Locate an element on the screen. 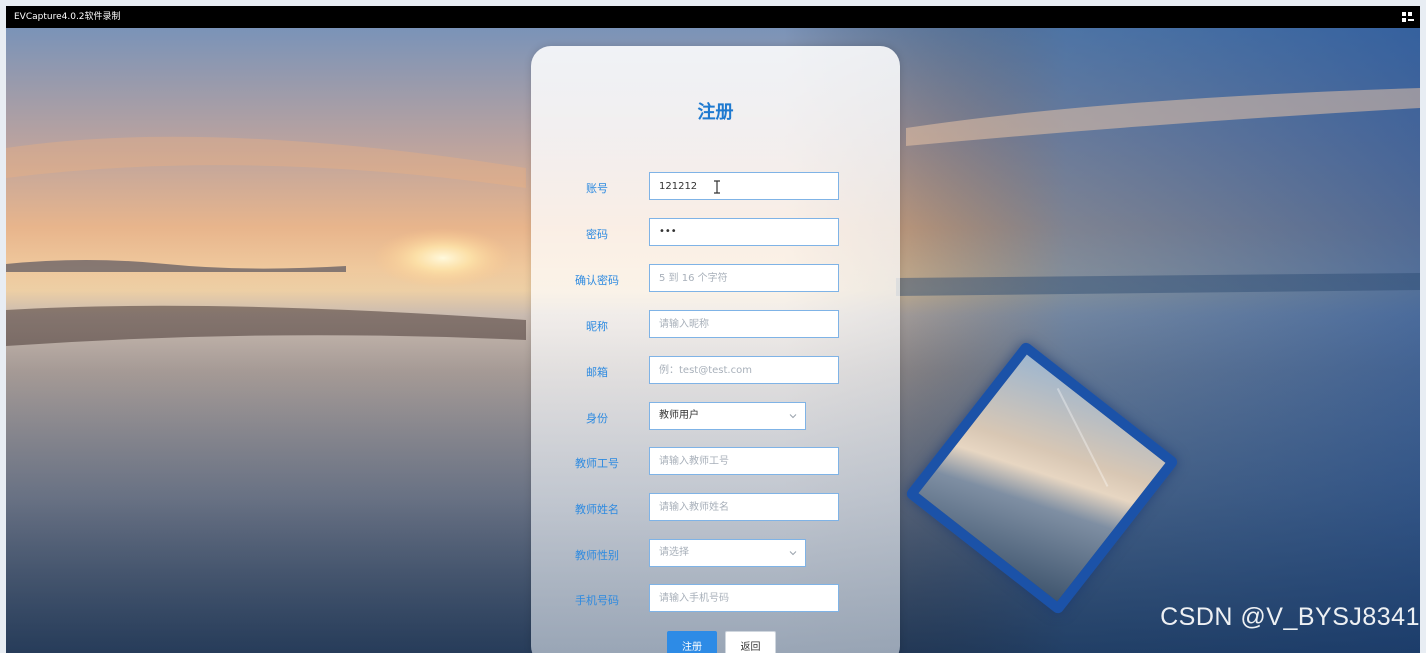 The height and width of the screenshot is (653, 1426). teacher-gender-row: 教师性别 请选择 is located at coordinates (715, 554).